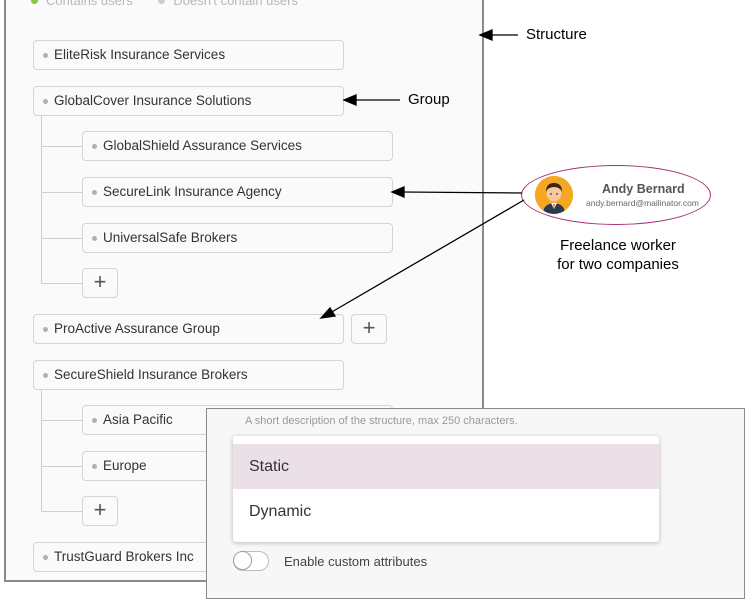 The height and width of the screenshot is (603, 750). Describe the element at coordinates (371, 100) in the screenshot. I see `group-arrow` at that location.